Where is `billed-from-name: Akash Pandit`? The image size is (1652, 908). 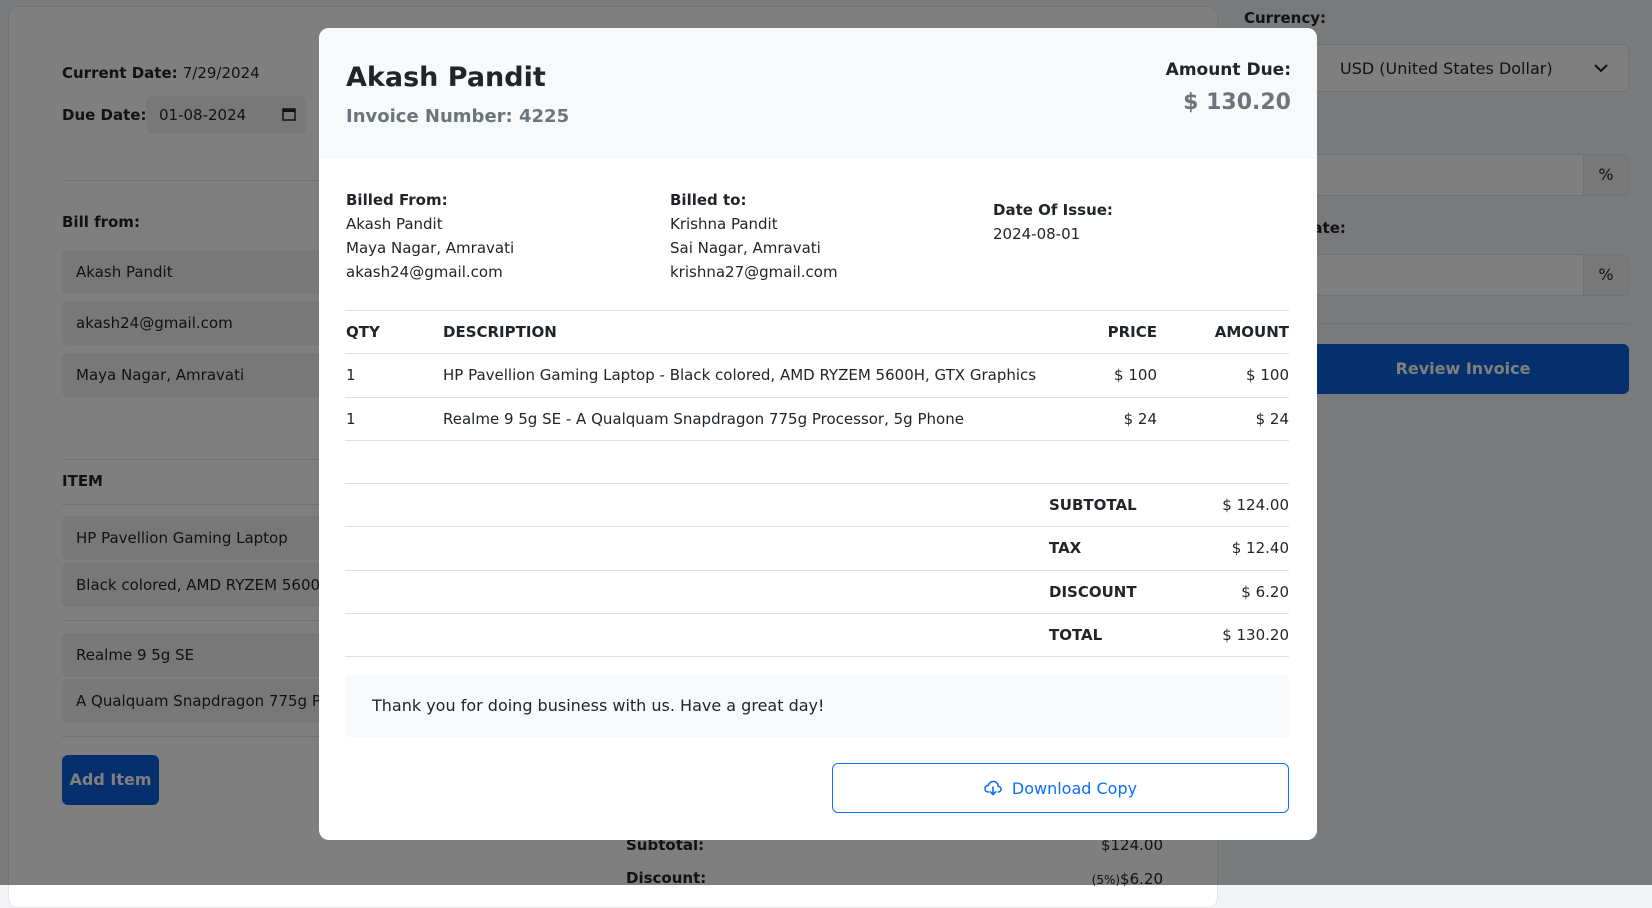
billed-from-name: Akash Pandit is located at coordinates (394, 224).